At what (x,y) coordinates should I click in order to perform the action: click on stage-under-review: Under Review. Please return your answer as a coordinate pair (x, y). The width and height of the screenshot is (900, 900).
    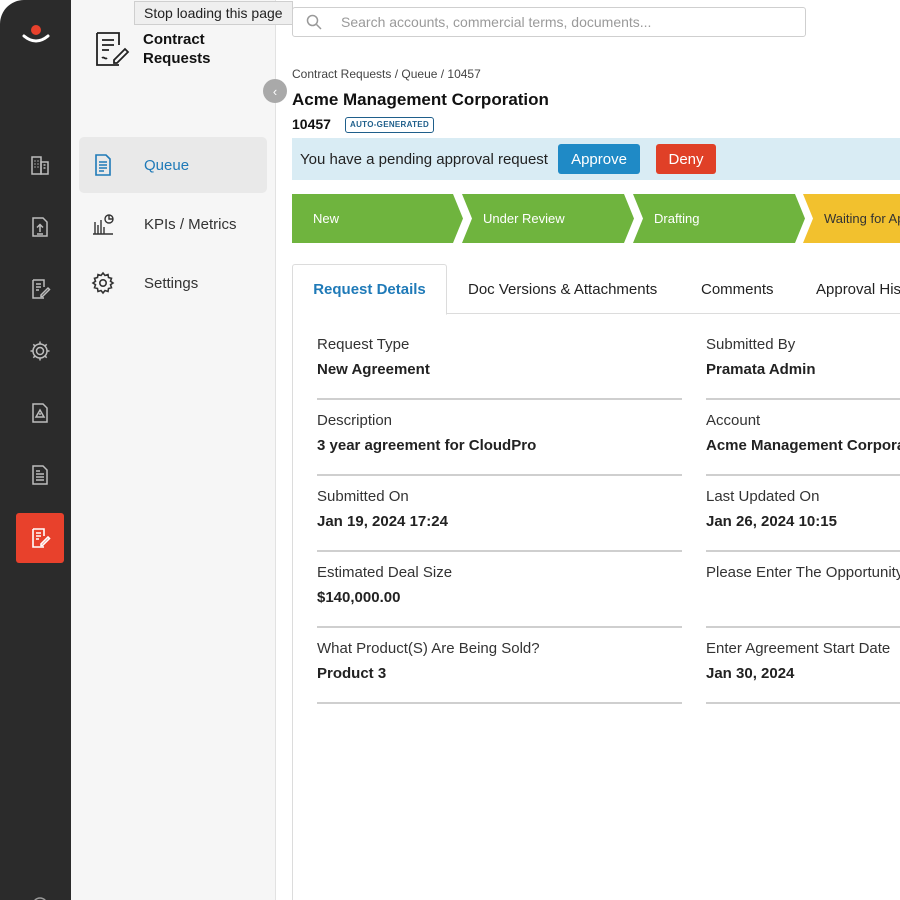
    Looking at the image, I should click on (548, 218).